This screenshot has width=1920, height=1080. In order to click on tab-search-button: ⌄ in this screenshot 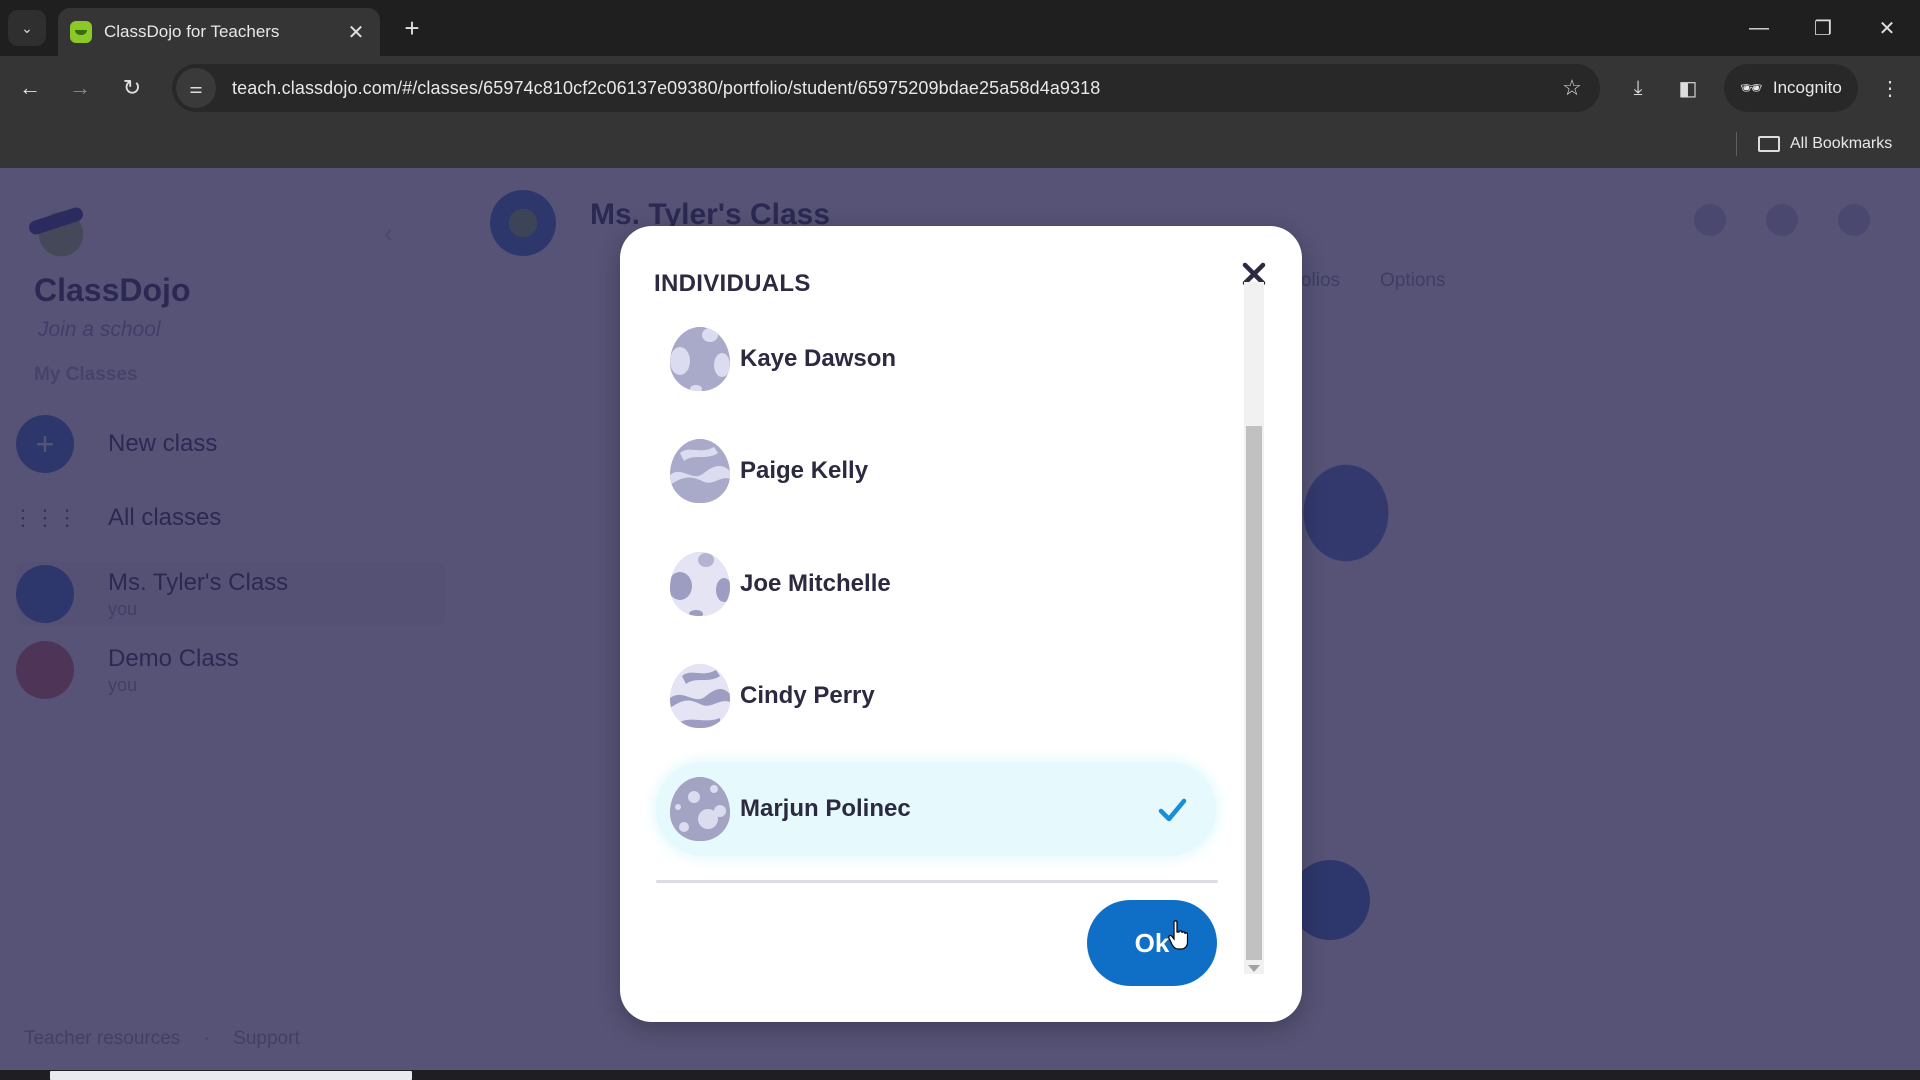, I will do `click(27, 28)`.